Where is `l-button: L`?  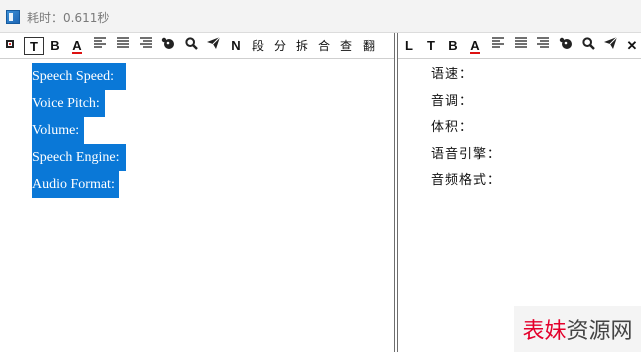 l-button: L is located at coordinates (409, 46).